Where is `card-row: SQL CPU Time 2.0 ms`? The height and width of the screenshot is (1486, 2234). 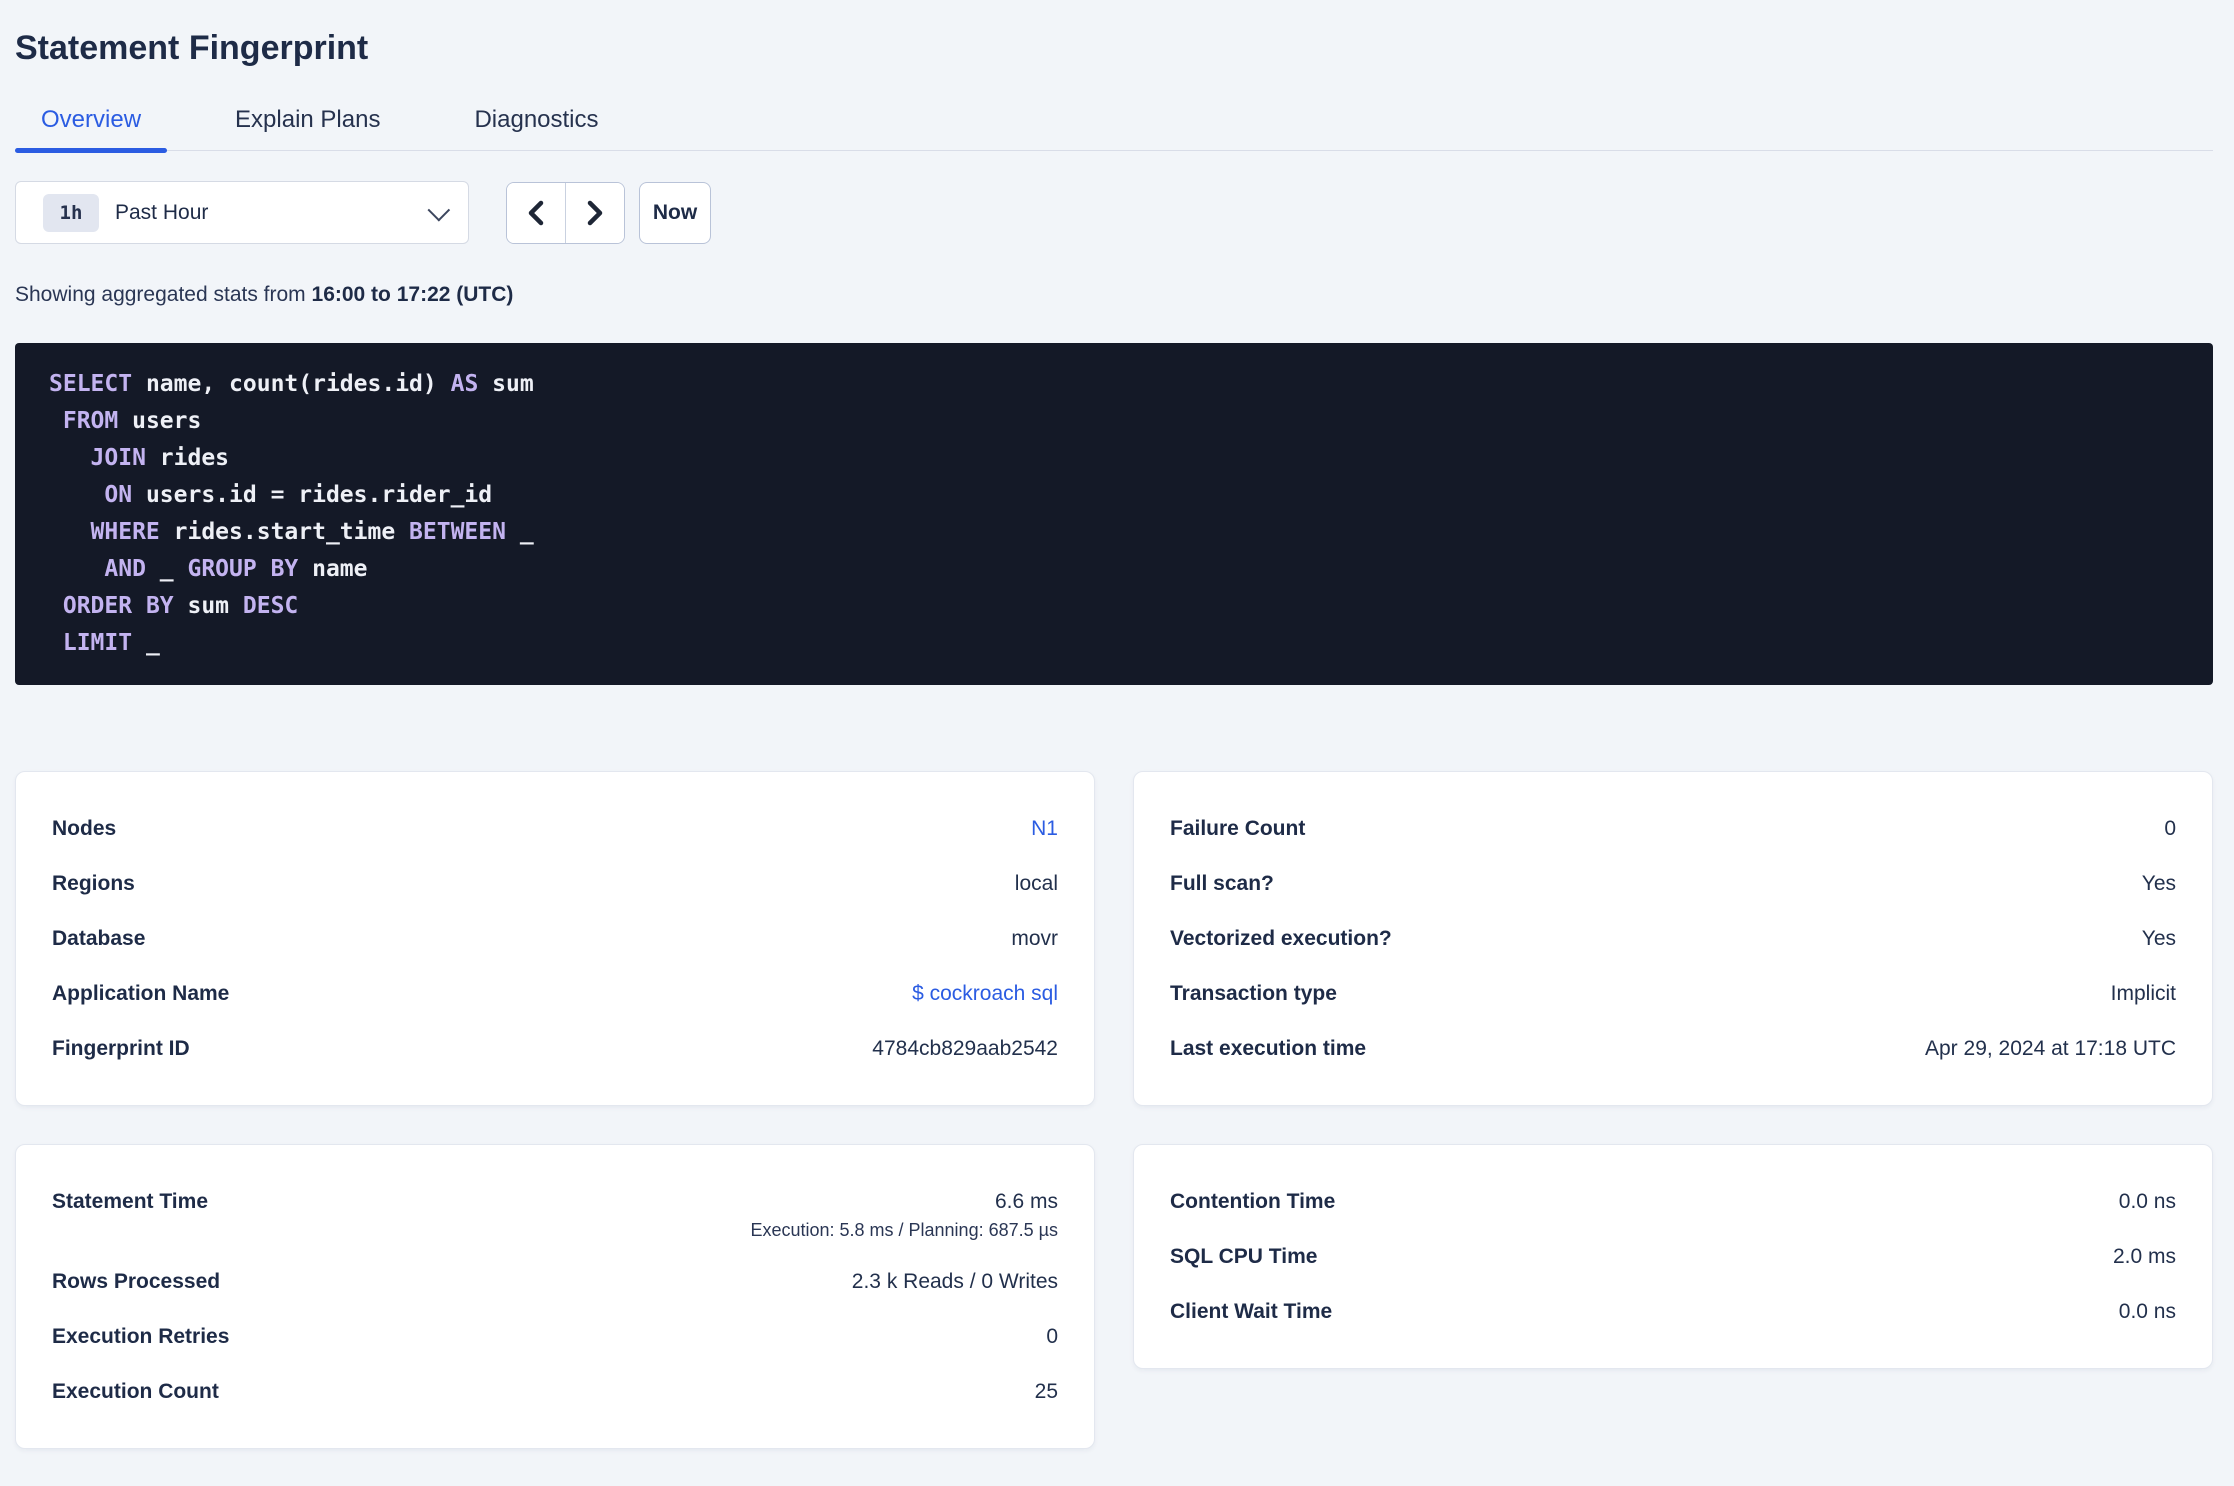
card-row: SQL CPU Time 2.0 ms is located at coordinates (1673, 1256).